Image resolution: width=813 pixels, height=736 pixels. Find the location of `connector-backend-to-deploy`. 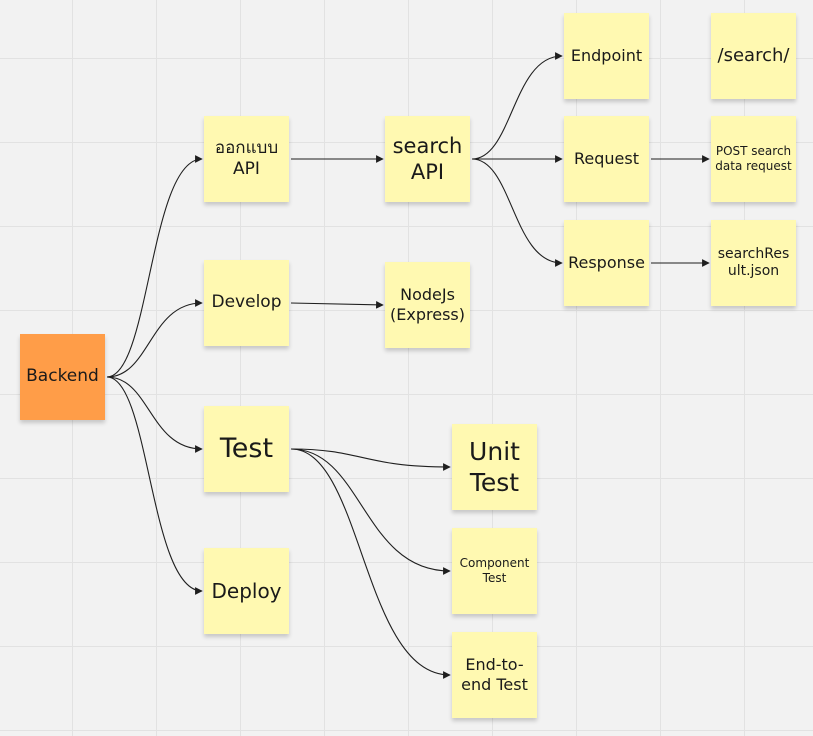

connector-backend-to-deploy is located at coordinates (154, 485).